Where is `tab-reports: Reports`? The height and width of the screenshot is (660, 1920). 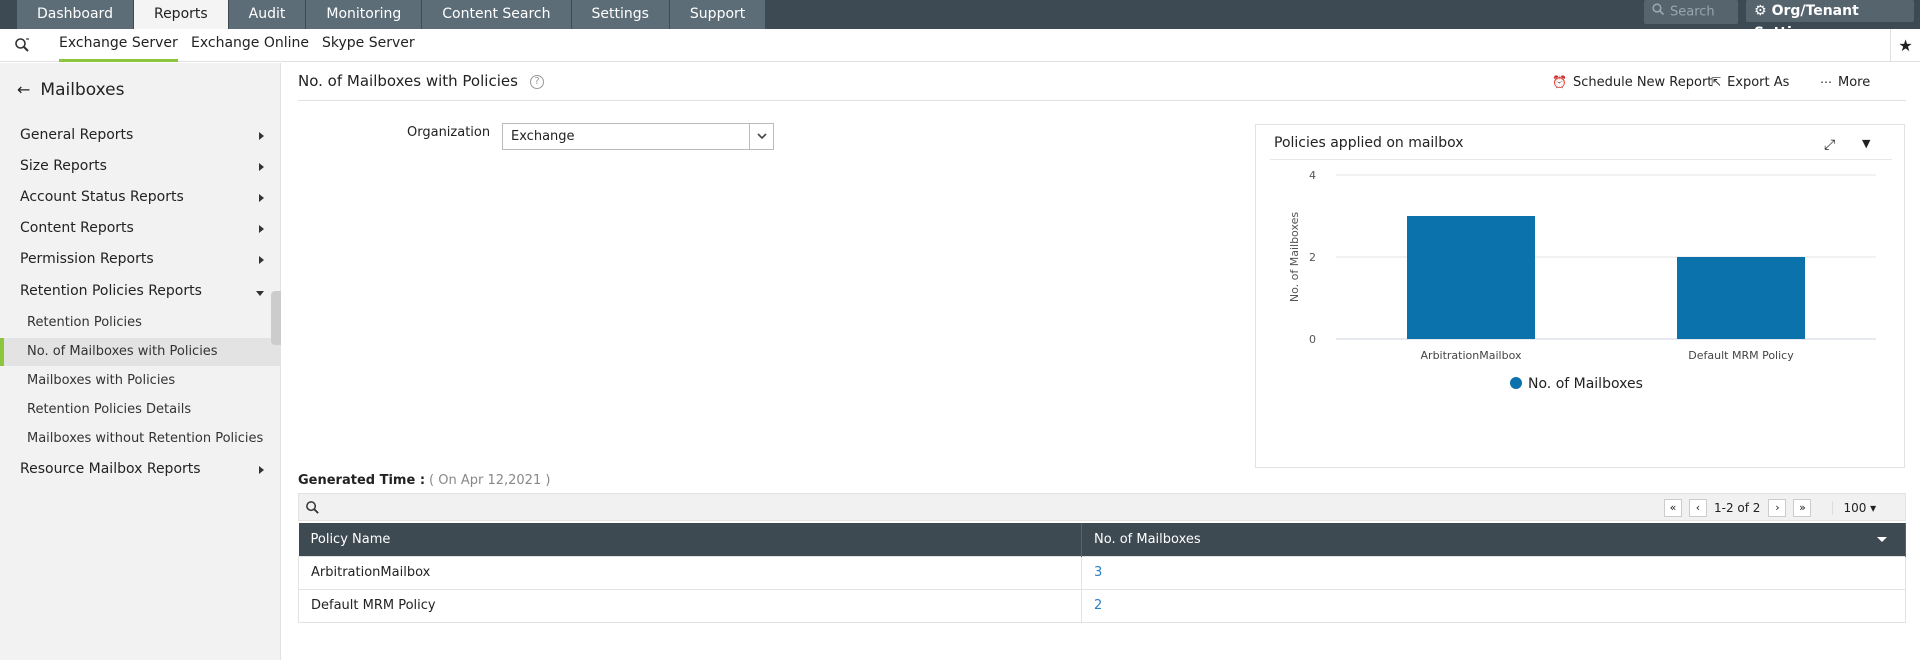
tab-reports: Reports is located at coordinates (180, 14).